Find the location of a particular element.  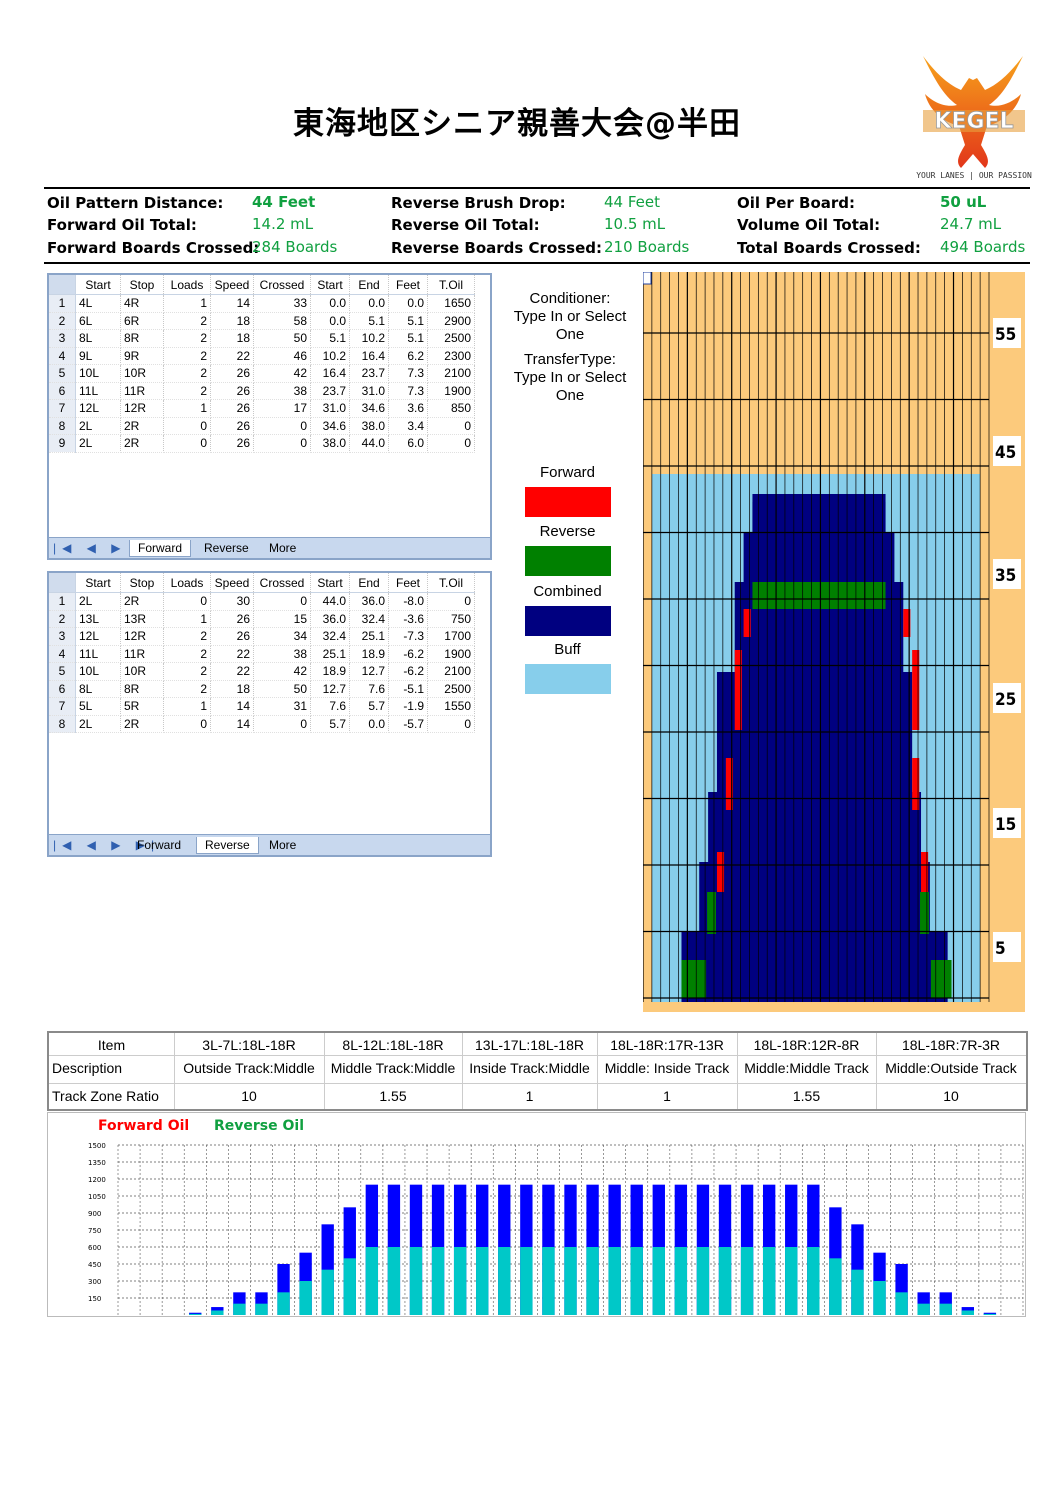

row-number: 9 is located at coordinates (62, 443).